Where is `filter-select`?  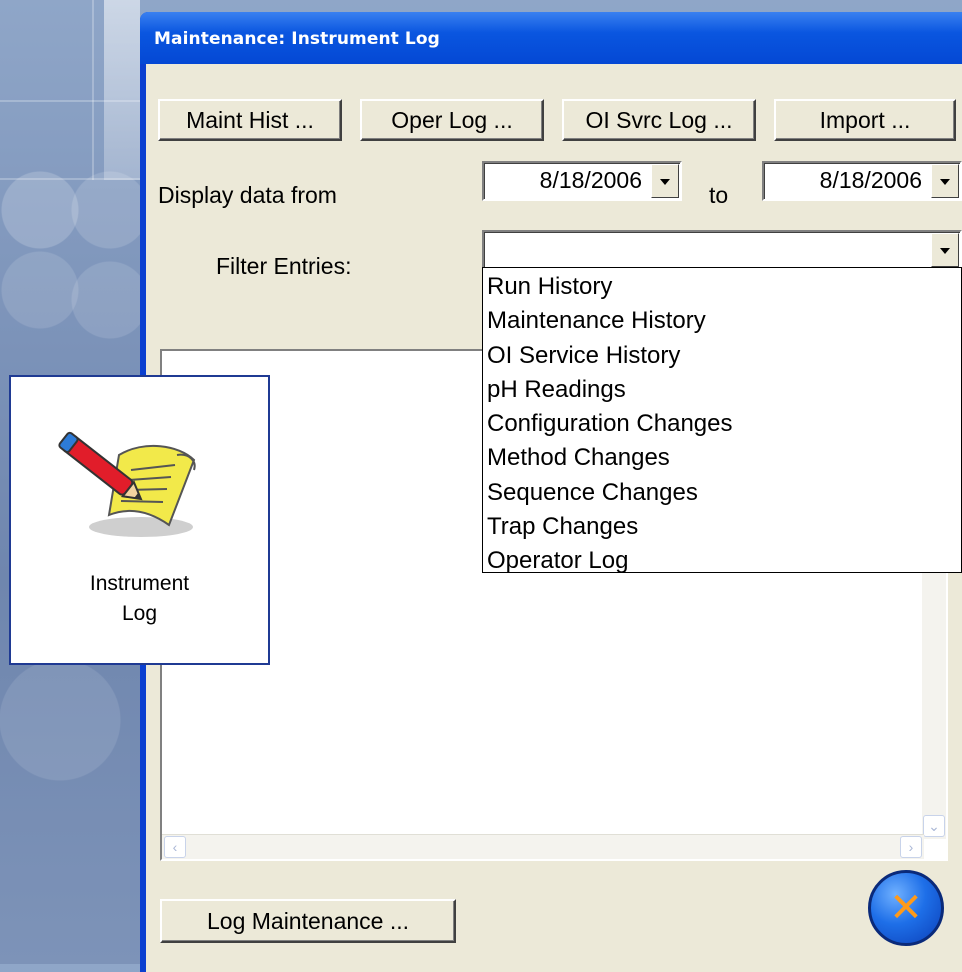 filter-select is located at coordinates (722, 250).